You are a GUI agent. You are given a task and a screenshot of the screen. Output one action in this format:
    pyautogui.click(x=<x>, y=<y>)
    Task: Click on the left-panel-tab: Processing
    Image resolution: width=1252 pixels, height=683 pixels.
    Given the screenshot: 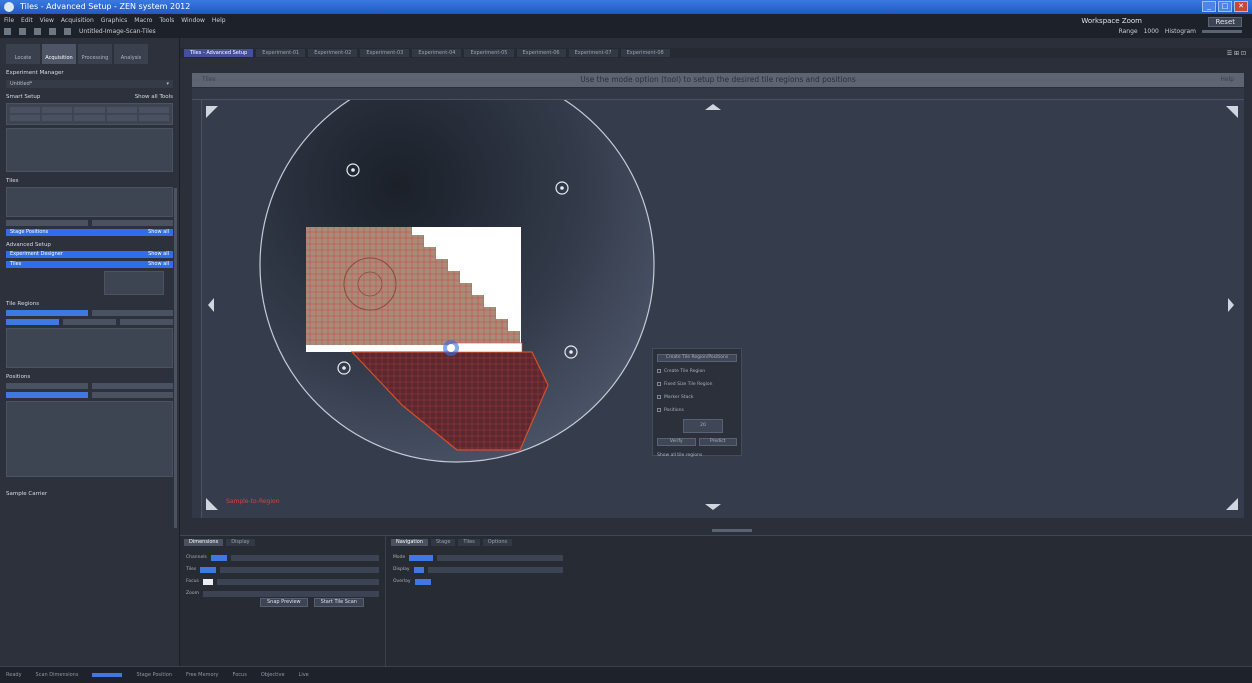 What is the action you would take?
    pyautogui.click(x=95, y=54)
    